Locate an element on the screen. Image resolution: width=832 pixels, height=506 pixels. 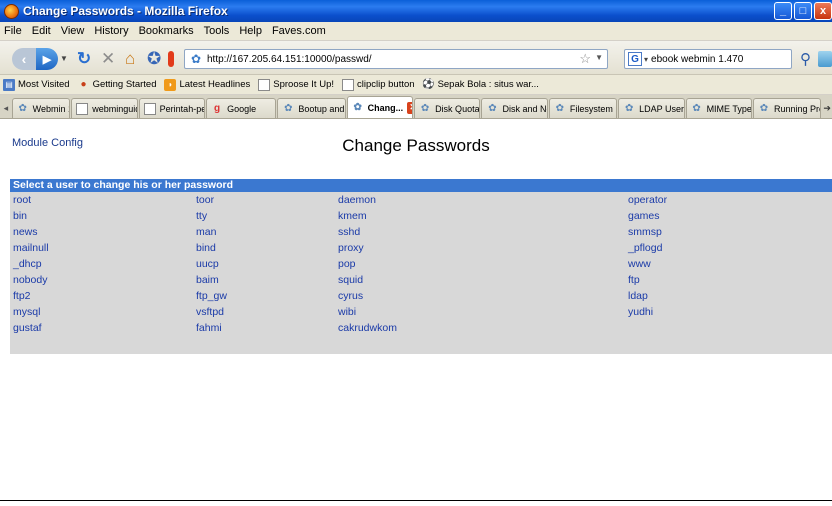
home-icon: ⌂ is located at coordinates (130, 59).